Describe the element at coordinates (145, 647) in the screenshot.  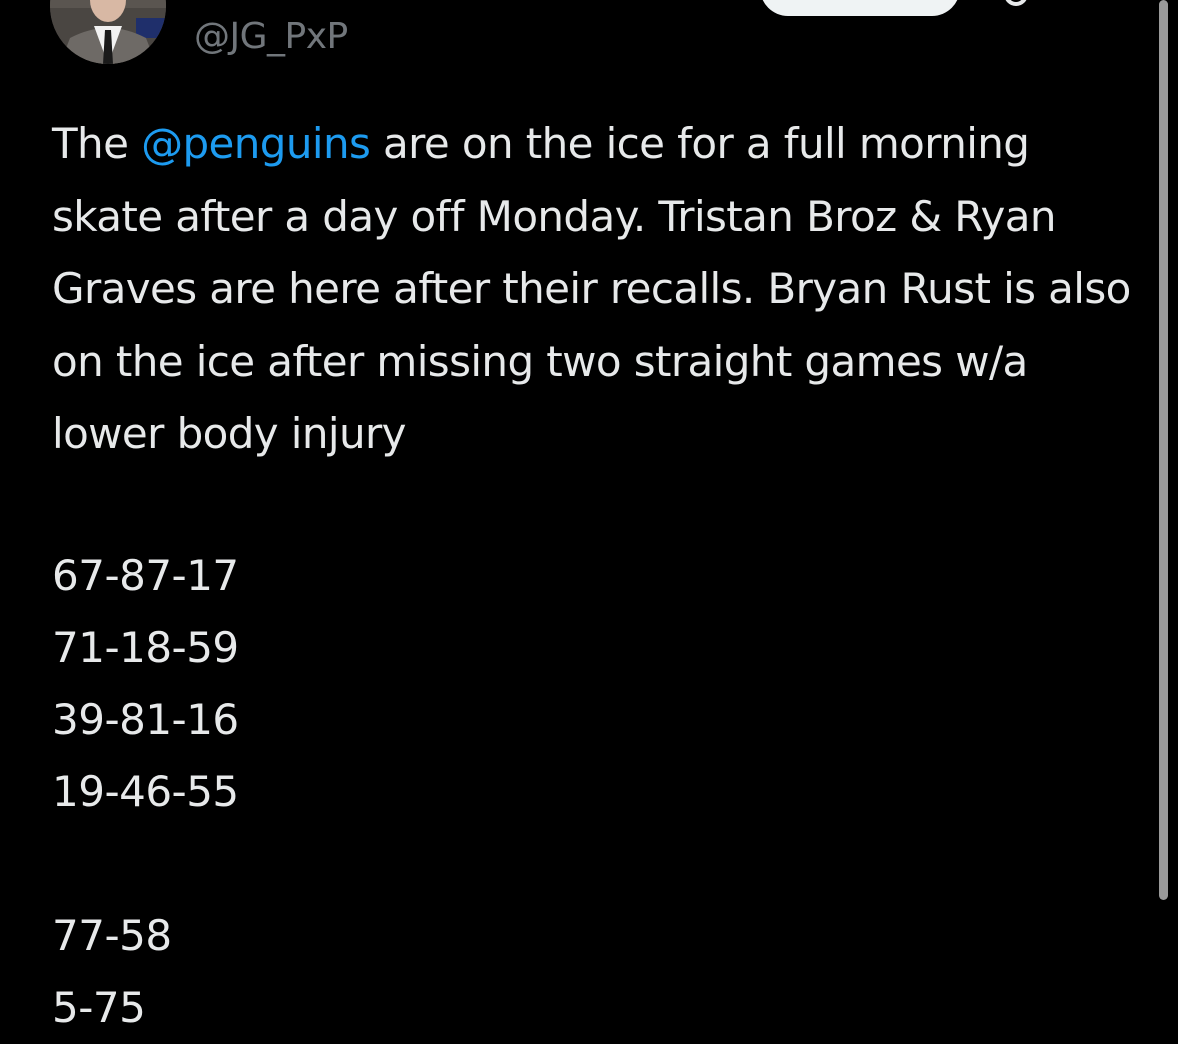
I see `forward-line: 71-18-59` at that location.